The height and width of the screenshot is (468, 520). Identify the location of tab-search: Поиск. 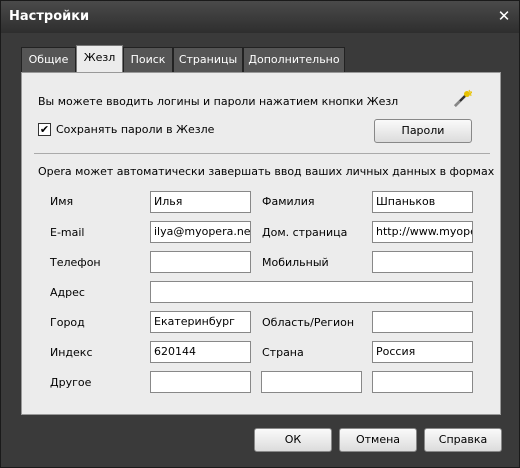
(148, 60).